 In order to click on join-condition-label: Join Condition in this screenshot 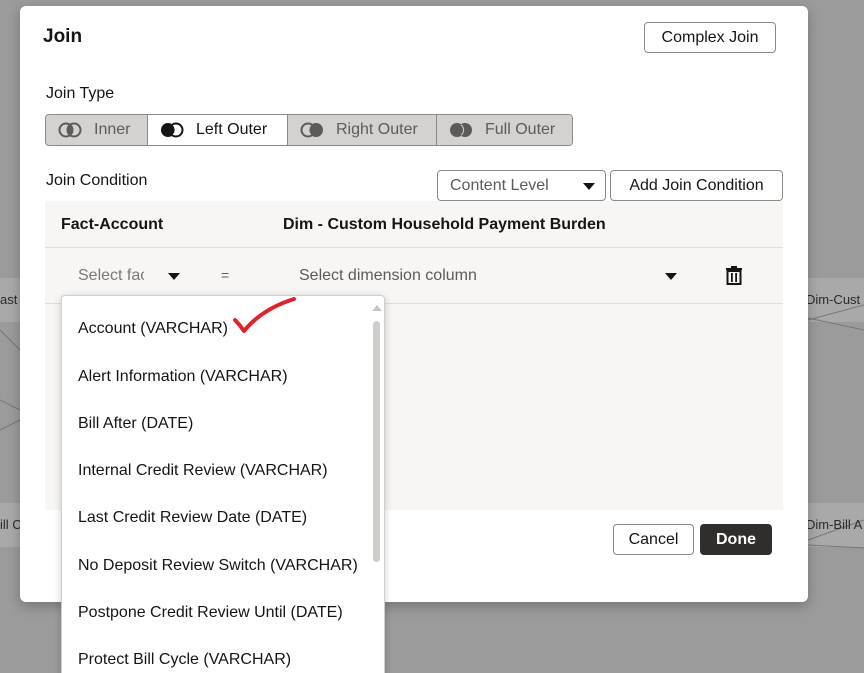, I will do `click(97, 180)`.